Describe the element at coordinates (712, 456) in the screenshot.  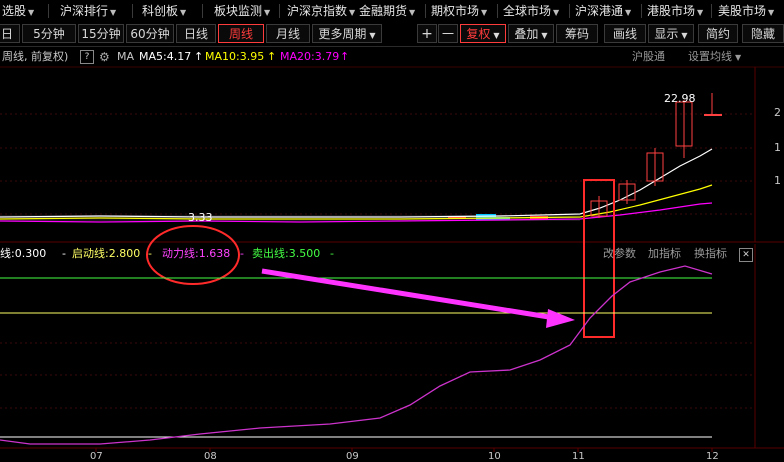
I see `xaxis-label: 12` at that location.